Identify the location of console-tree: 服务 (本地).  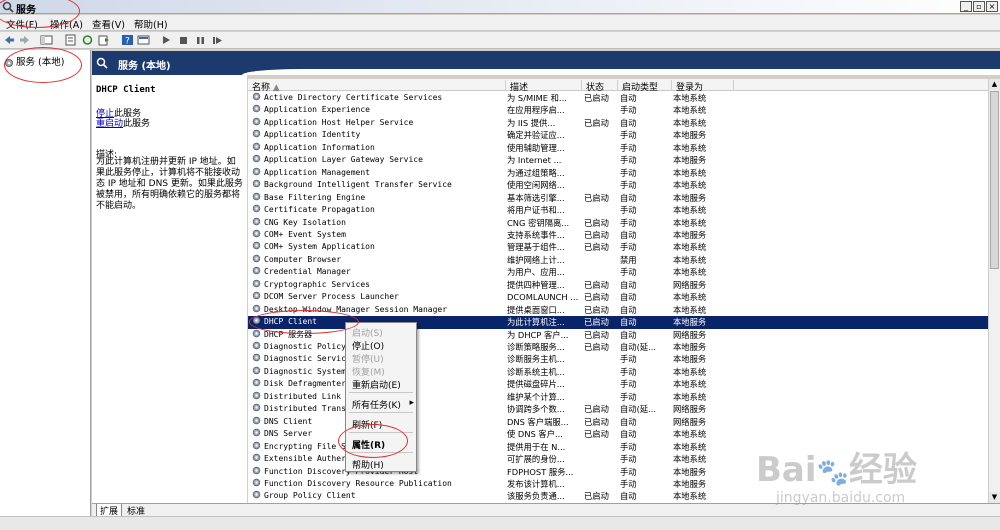
(45, 283).